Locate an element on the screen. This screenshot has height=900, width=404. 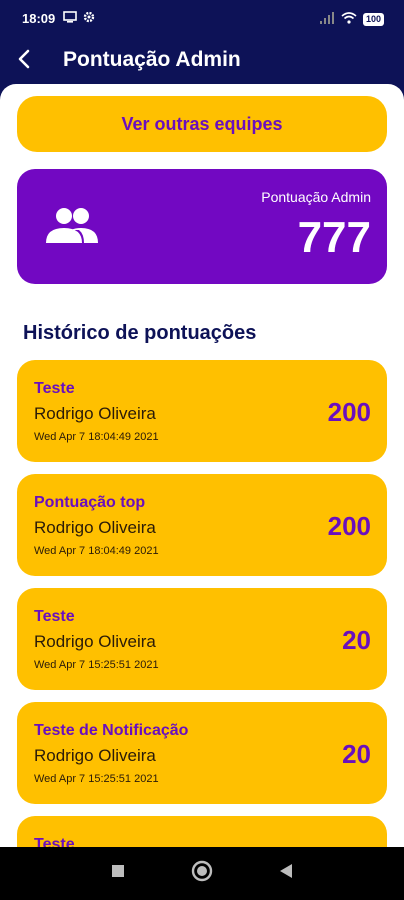
status-time: 18:09 is located at coordinates (39, 18).